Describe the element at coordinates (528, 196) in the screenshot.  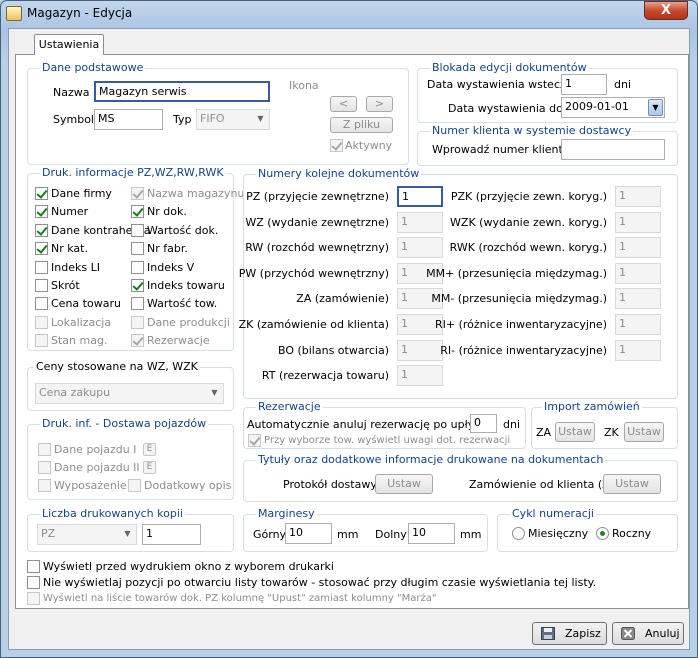
I see `numbering-right-label-0: PZK (przyjęcie zewn. koryg.)` at that location.